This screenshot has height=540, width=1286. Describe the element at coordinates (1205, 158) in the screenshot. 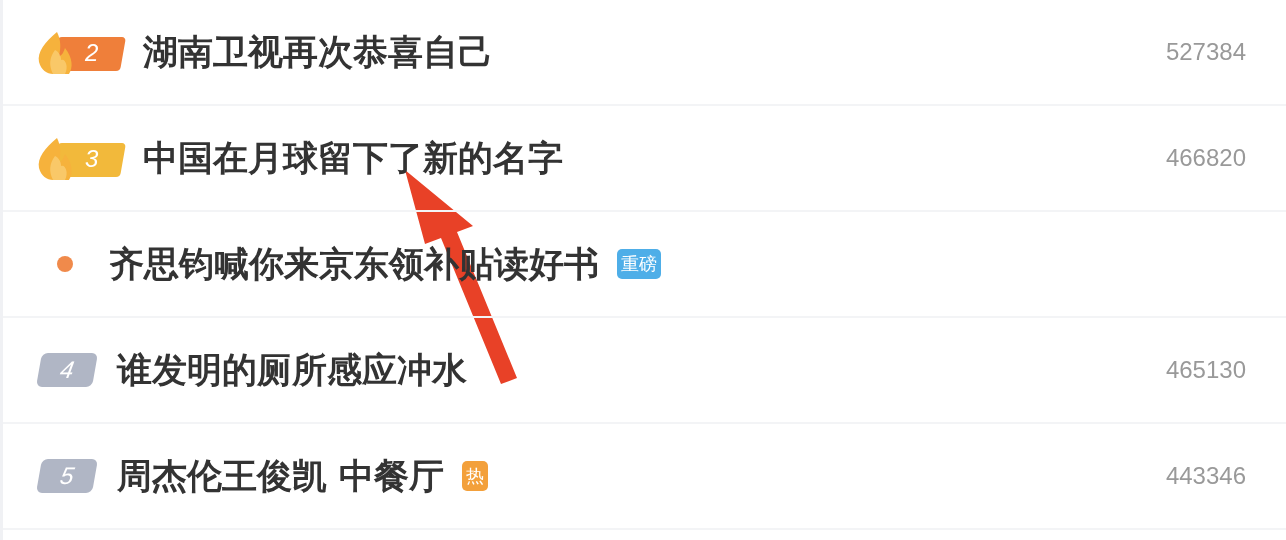

I see `hot-count: 466820` at that location.